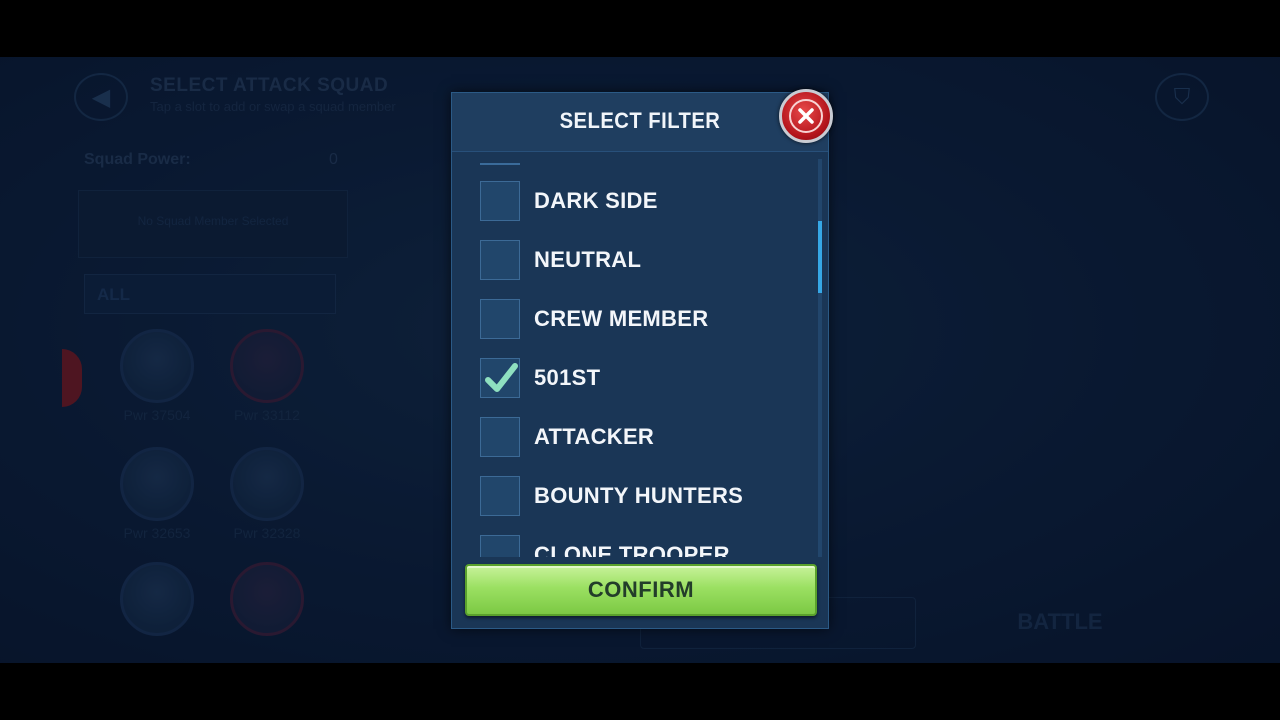 The width and height of the screenshot is (1280, 720). Describe the element at coordinates (820, 358) in the screenshot. I see `scrollbar-track` at that location.